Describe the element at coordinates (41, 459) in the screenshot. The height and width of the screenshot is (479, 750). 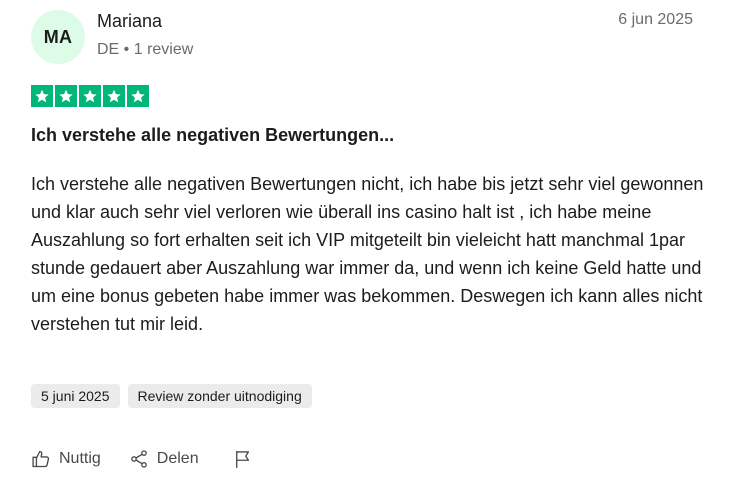
I see `thumbs-up-icon` at that location.